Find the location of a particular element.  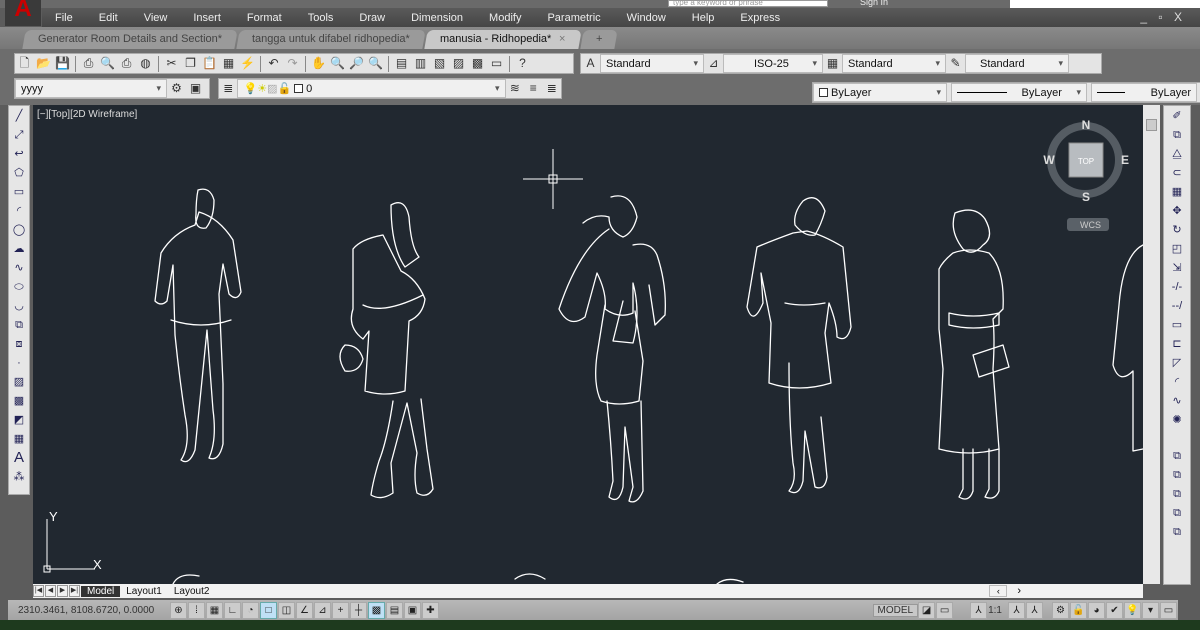

annotation-visibility-icon: ⅄ is located at coordinates (1016, 610).